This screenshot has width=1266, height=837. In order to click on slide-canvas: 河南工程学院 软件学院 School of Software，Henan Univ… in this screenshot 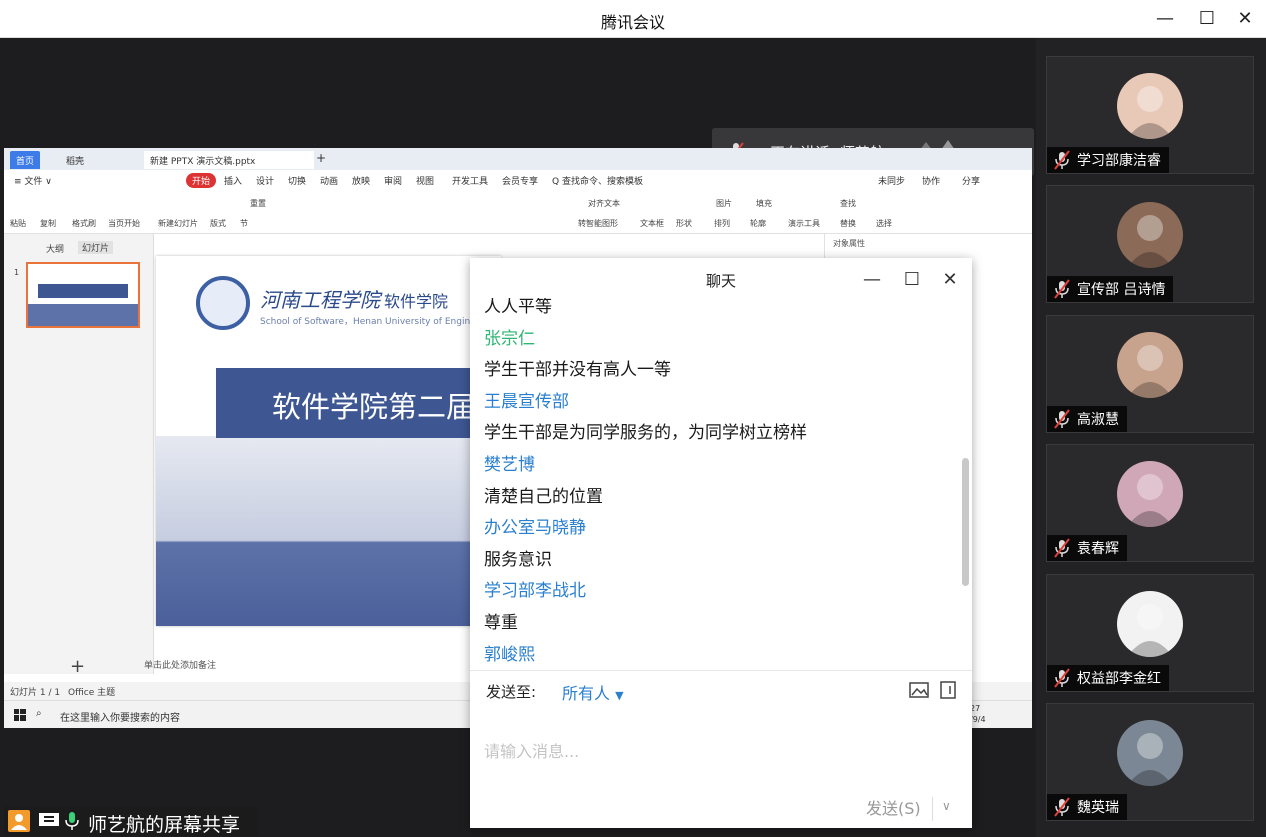, I will do `click(328, 441)`.